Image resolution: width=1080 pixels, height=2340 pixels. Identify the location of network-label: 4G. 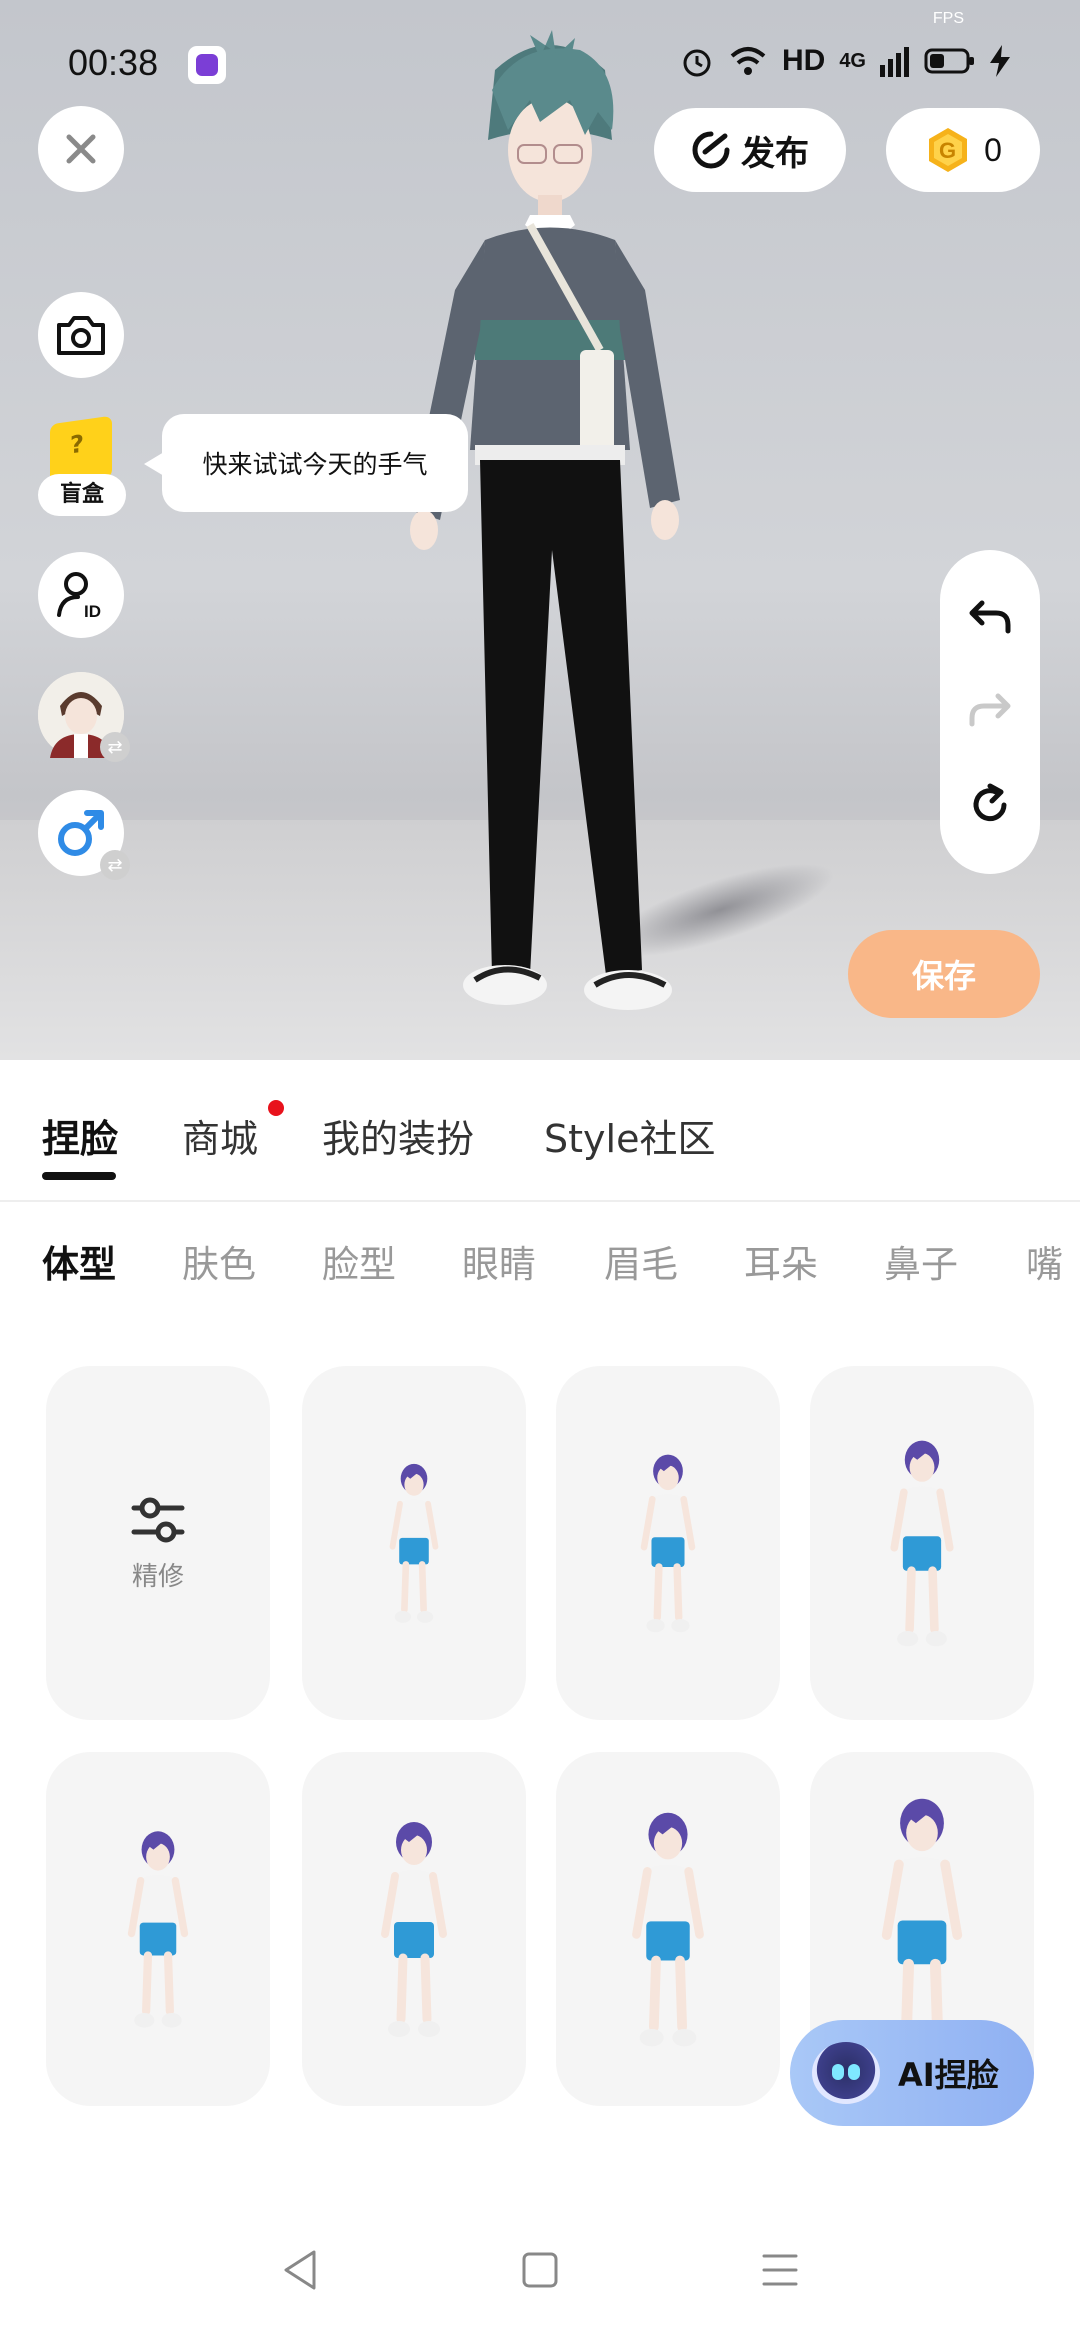
(852, 60).